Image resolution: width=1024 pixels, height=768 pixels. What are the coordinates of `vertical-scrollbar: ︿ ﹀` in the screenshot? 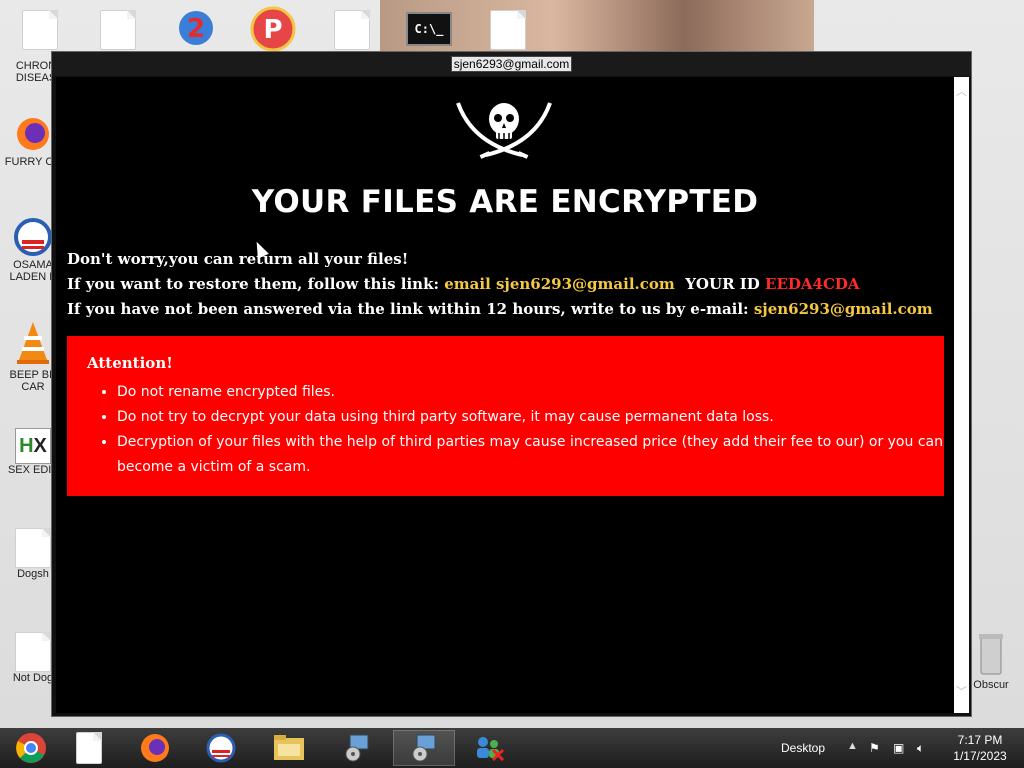 It's located at (961, 395).